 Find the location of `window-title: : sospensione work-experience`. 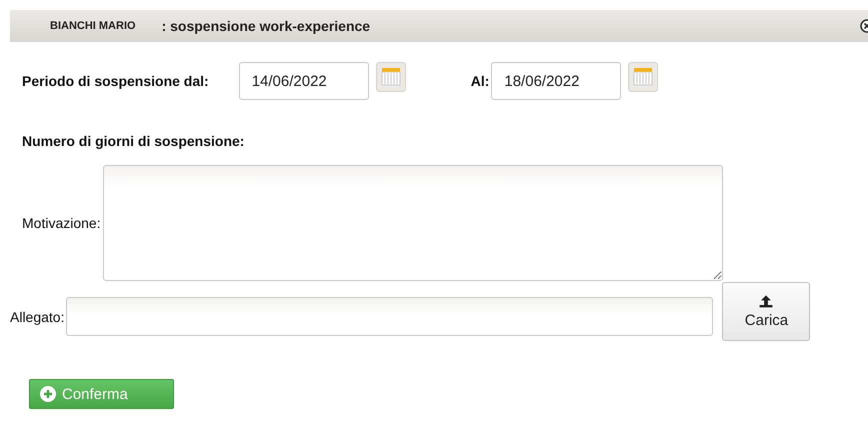

window-title: : sospensione work-experience is located at coordinates (266, 26).